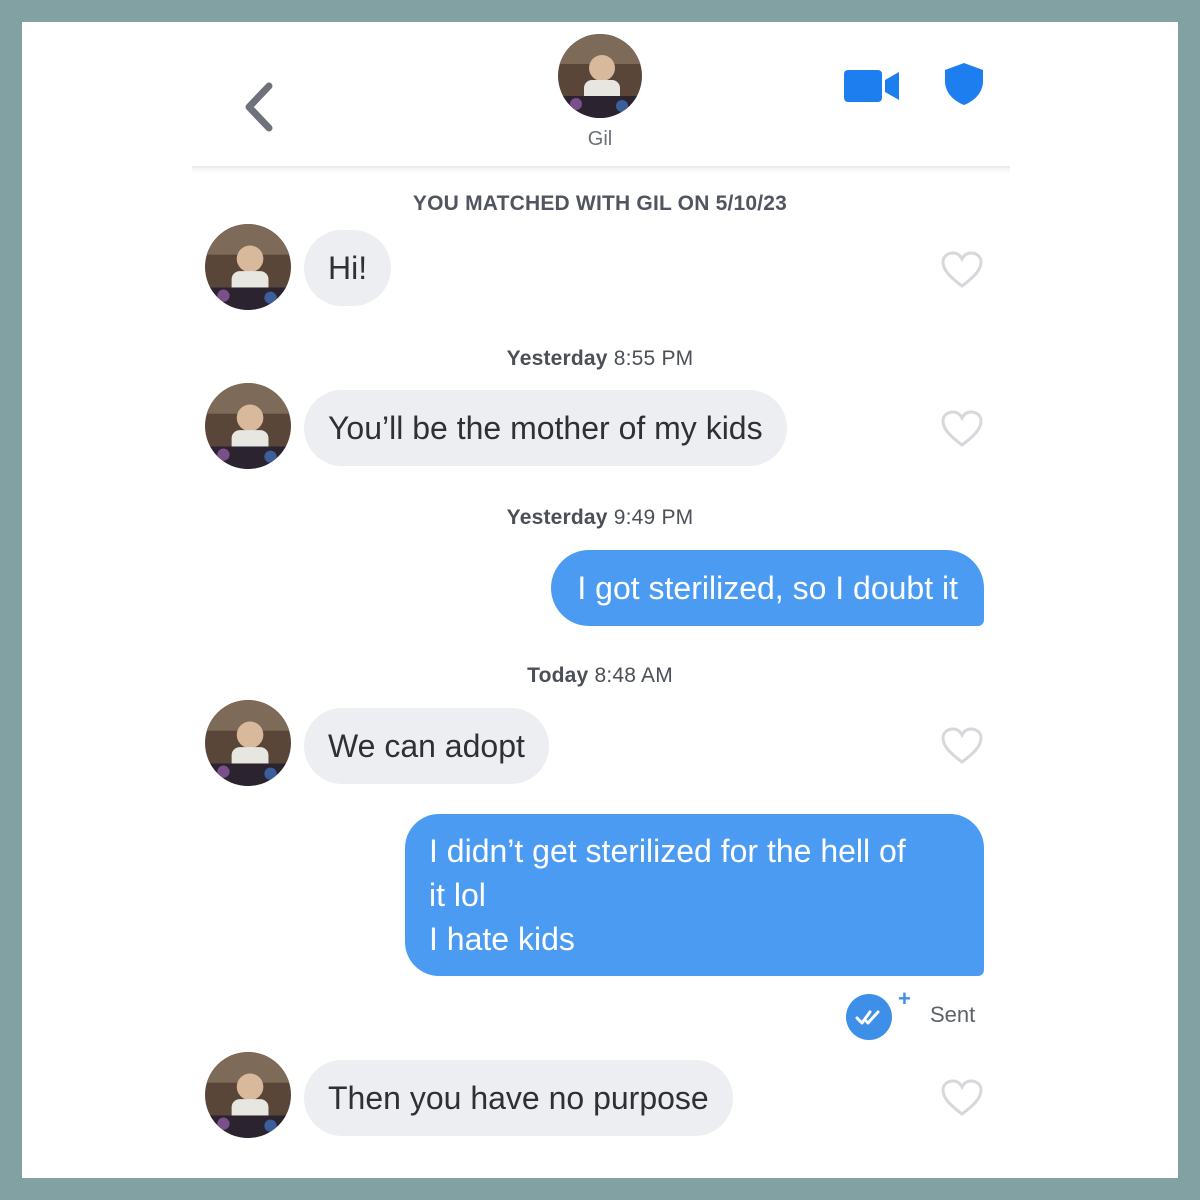  I want to click on back-button, so click(259, 107).